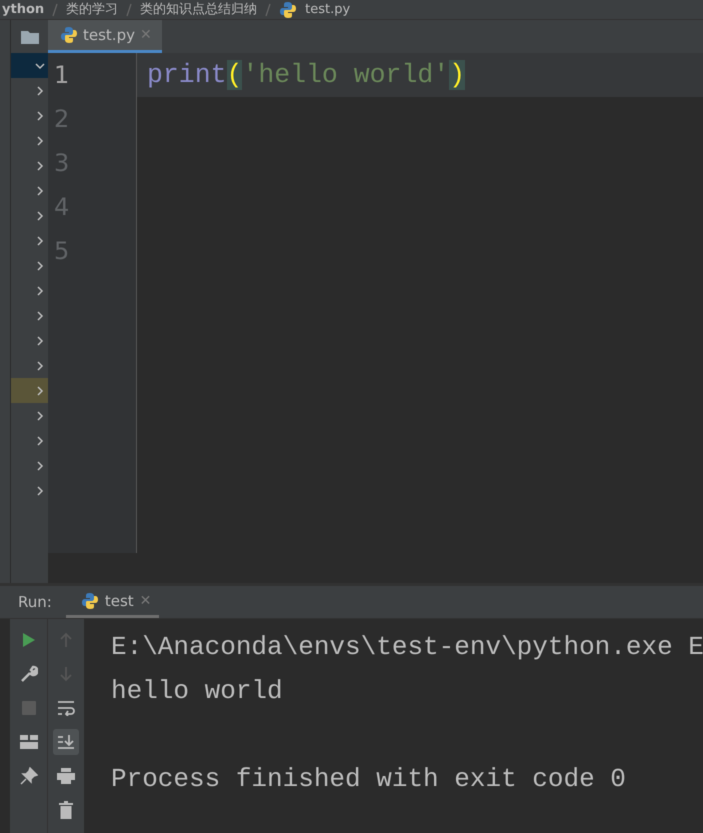  What do you see at coordinates (105, 36) in the screenshot?
I see `editor-tab: test.py ✕` at bounding box center [105, 36].